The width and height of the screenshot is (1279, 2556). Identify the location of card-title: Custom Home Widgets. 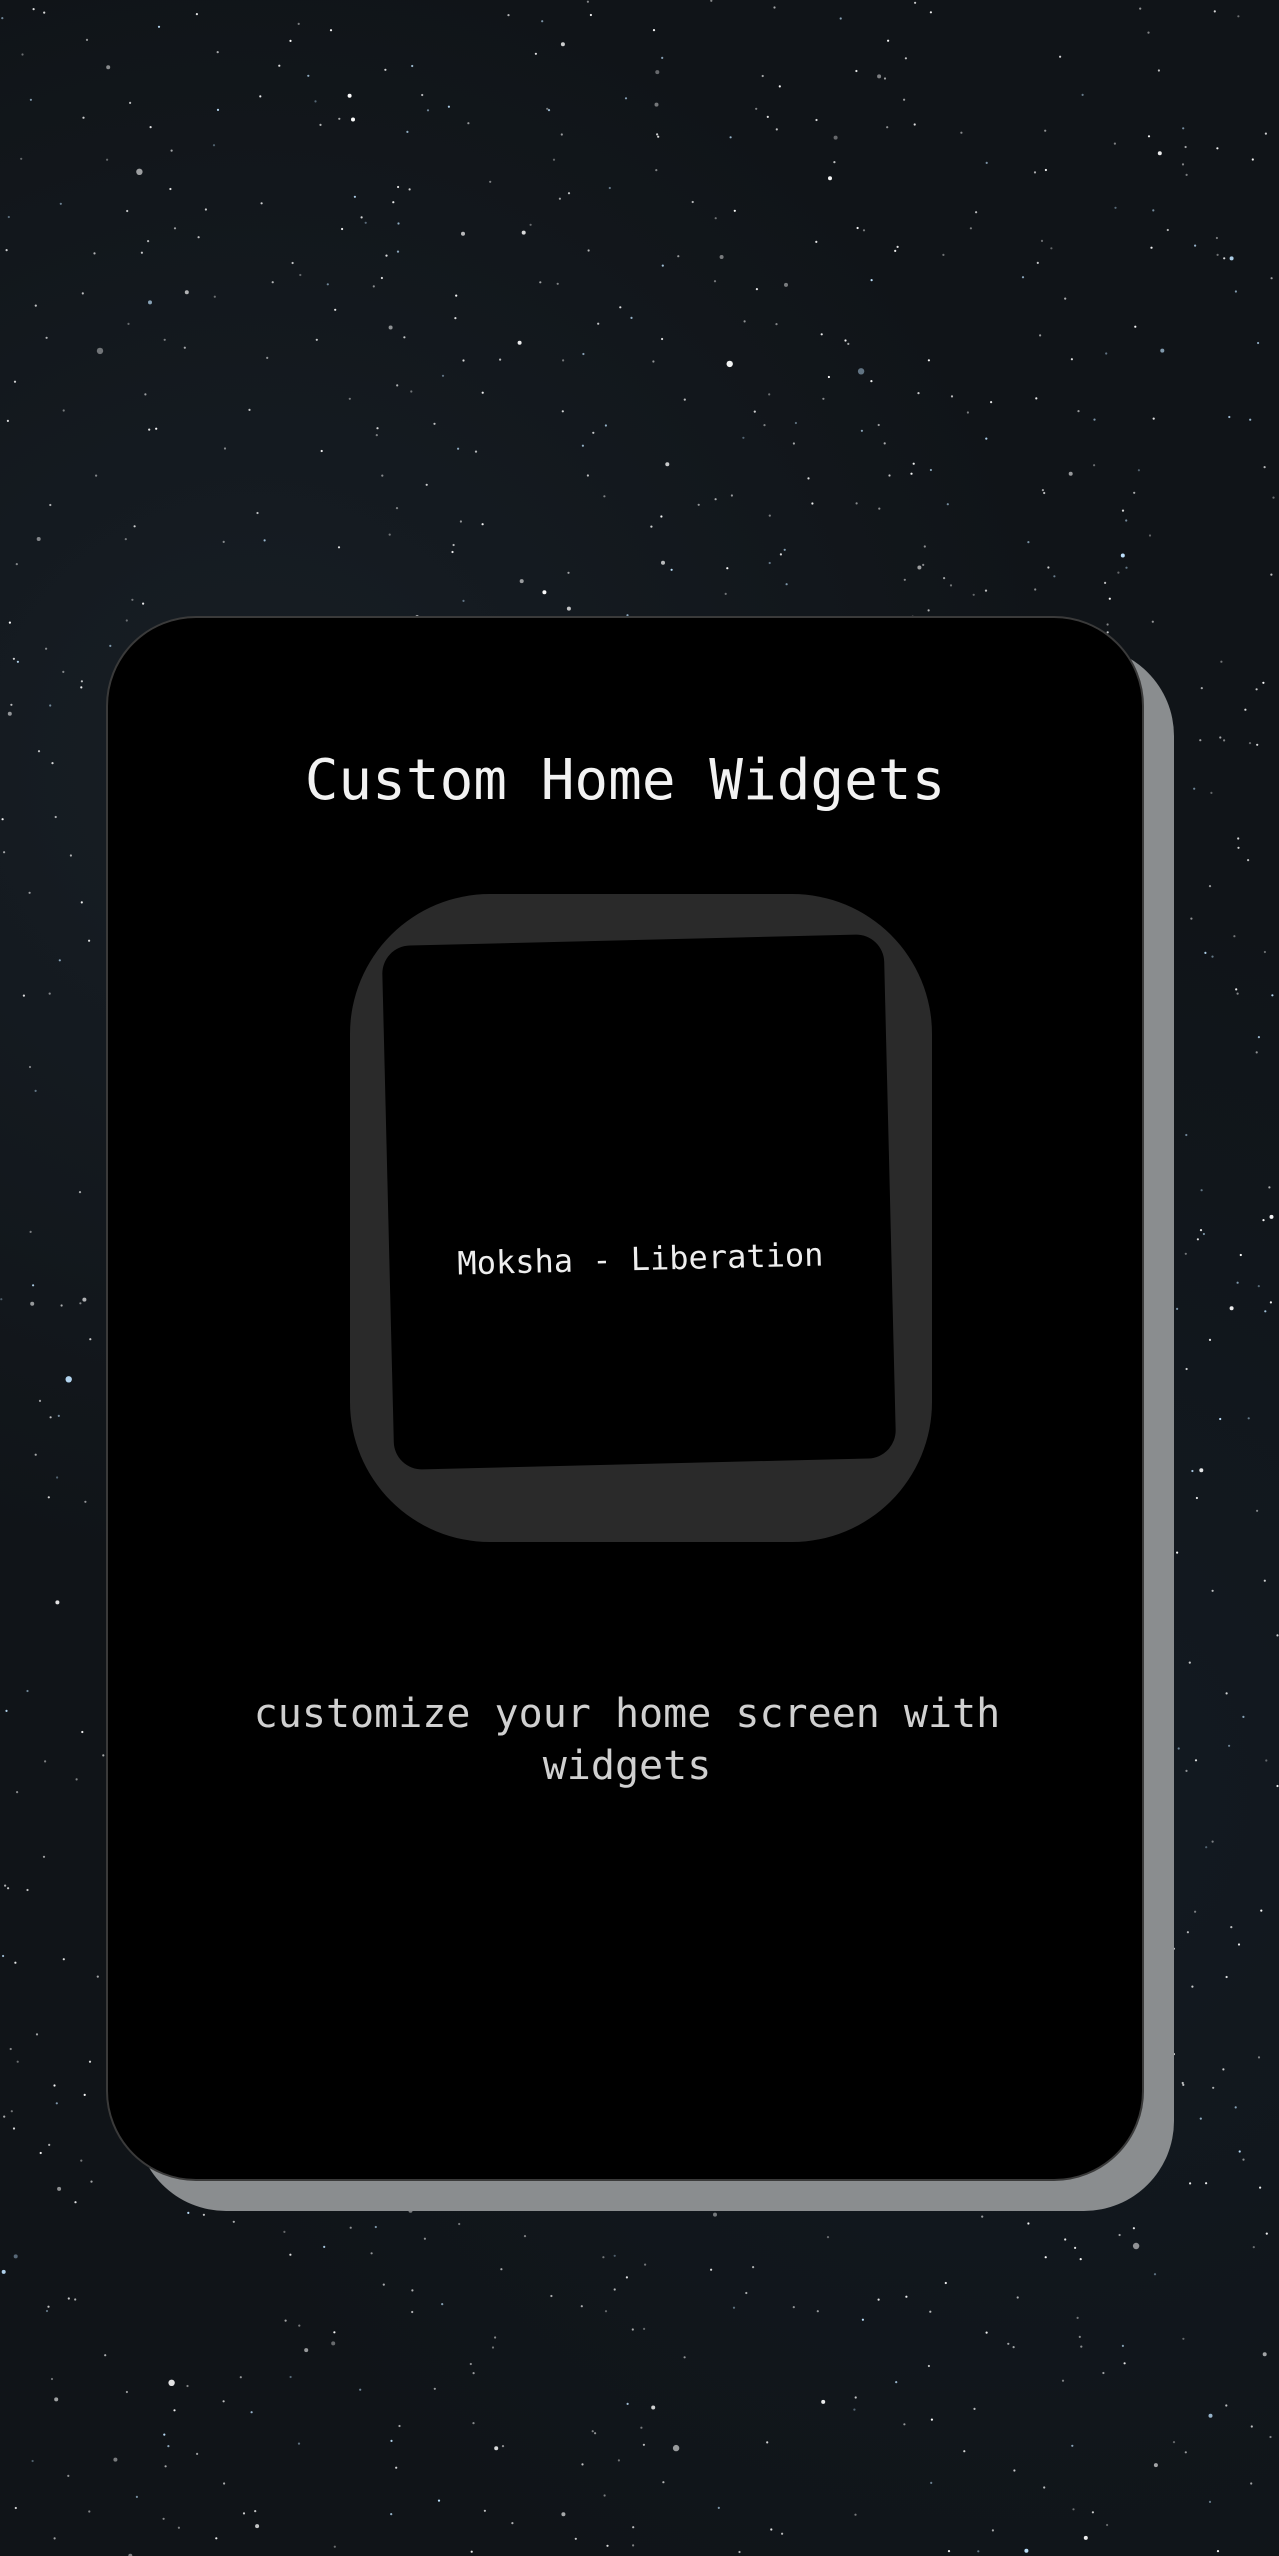
(625, 780).